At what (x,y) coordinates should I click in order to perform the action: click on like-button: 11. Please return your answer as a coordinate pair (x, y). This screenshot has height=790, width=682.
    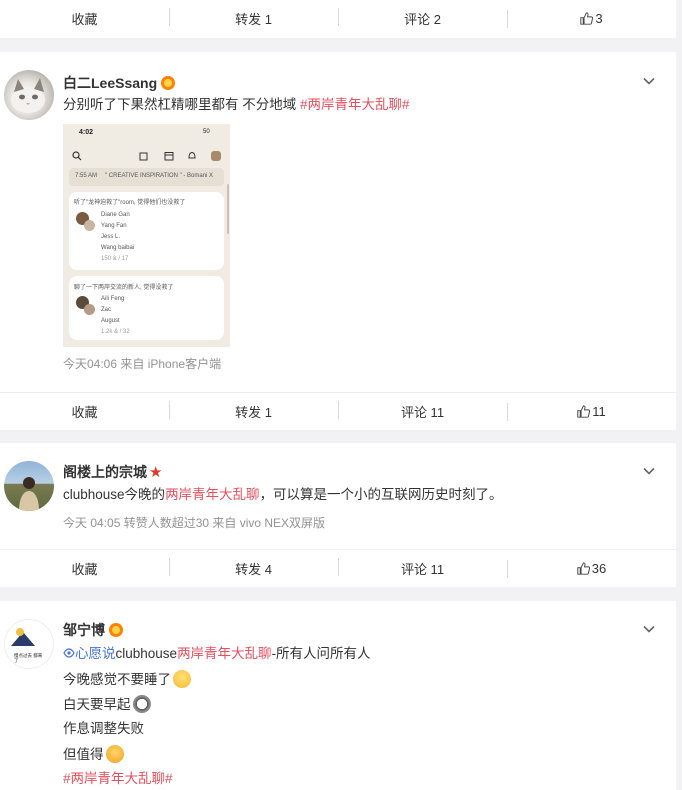
    Looking at the image, I should click on (591, 412).